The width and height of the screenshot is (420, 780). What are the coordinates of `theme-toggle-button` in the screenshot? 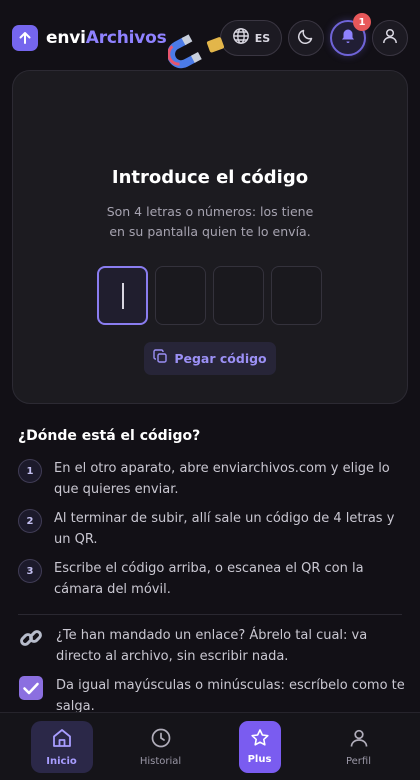 It's located at (306, 38).